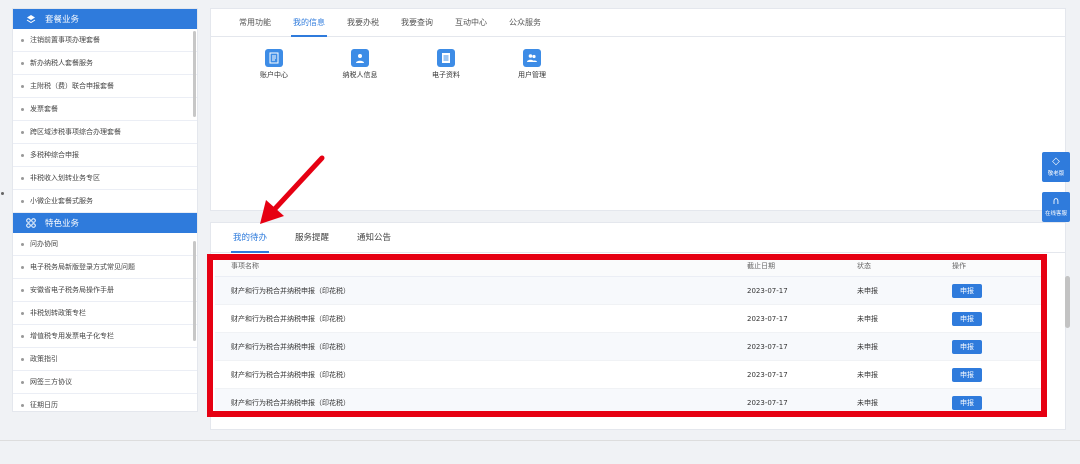 This screenshot has width=1080, height=464. I want to click on app-label: 账户中心, so click(274, 75).